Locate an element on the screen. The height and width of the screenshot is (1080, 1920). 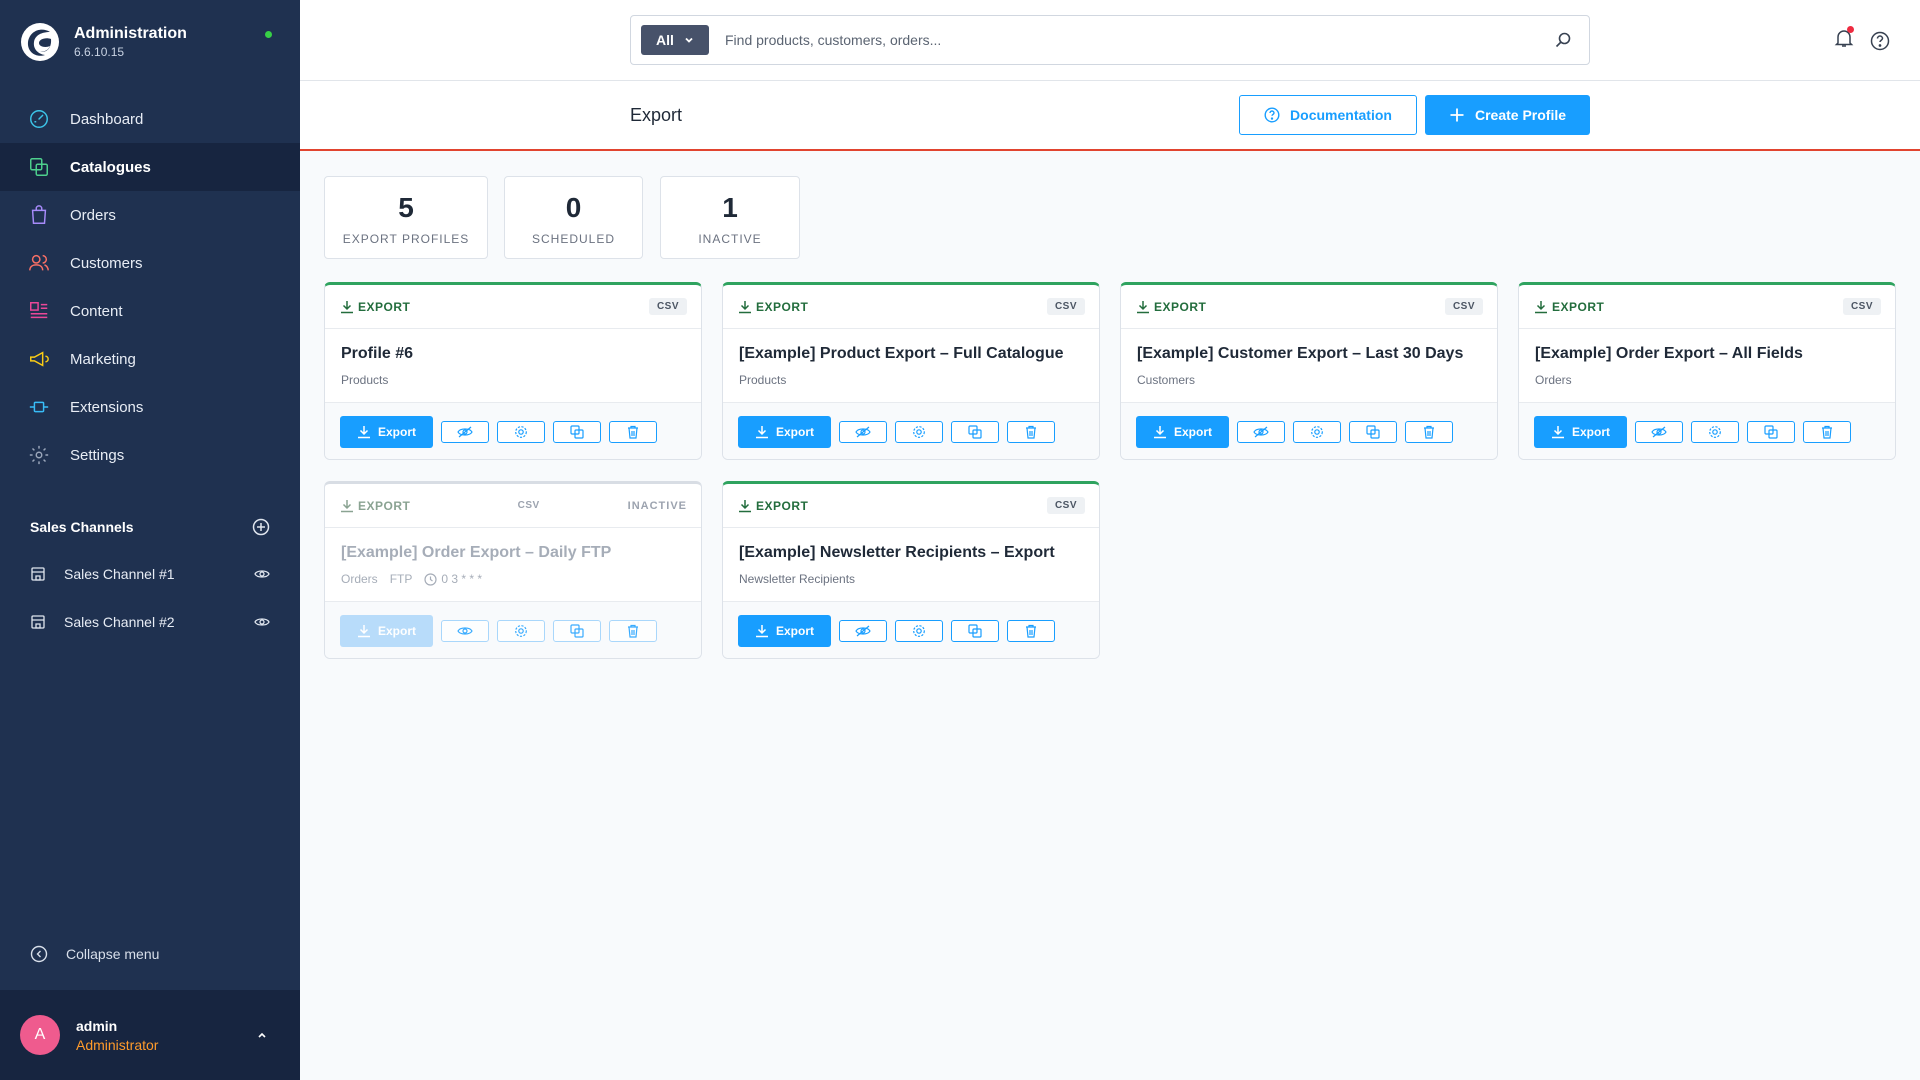
profile-title: [Example] Order Export – Daily FTP is located at coordinates (513, 553).